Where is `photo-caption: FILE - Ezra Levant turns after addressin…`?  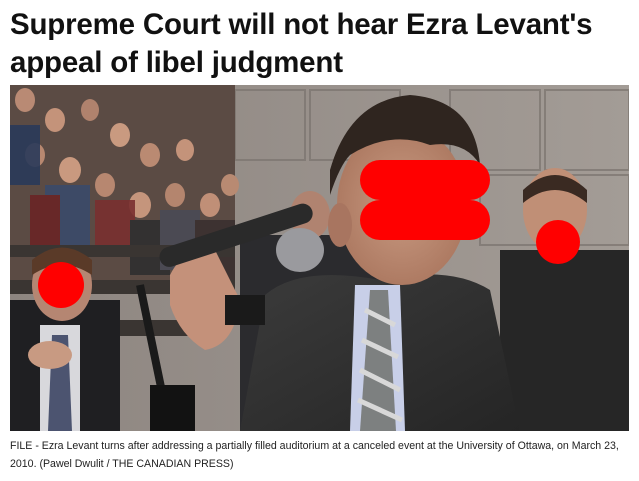
photo-caption: FILE - Ezra Levant turns after addressin… is located at coordinates (314, 455).